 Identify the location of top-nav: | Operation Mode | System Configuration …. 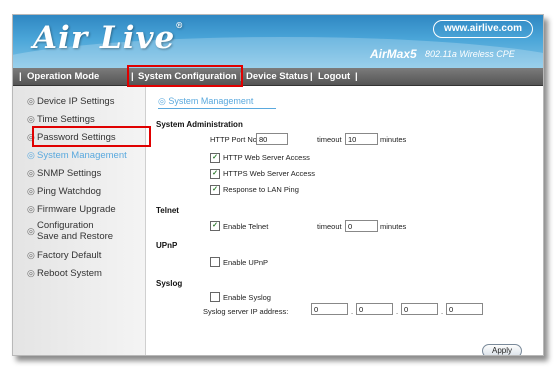
(278, 77).